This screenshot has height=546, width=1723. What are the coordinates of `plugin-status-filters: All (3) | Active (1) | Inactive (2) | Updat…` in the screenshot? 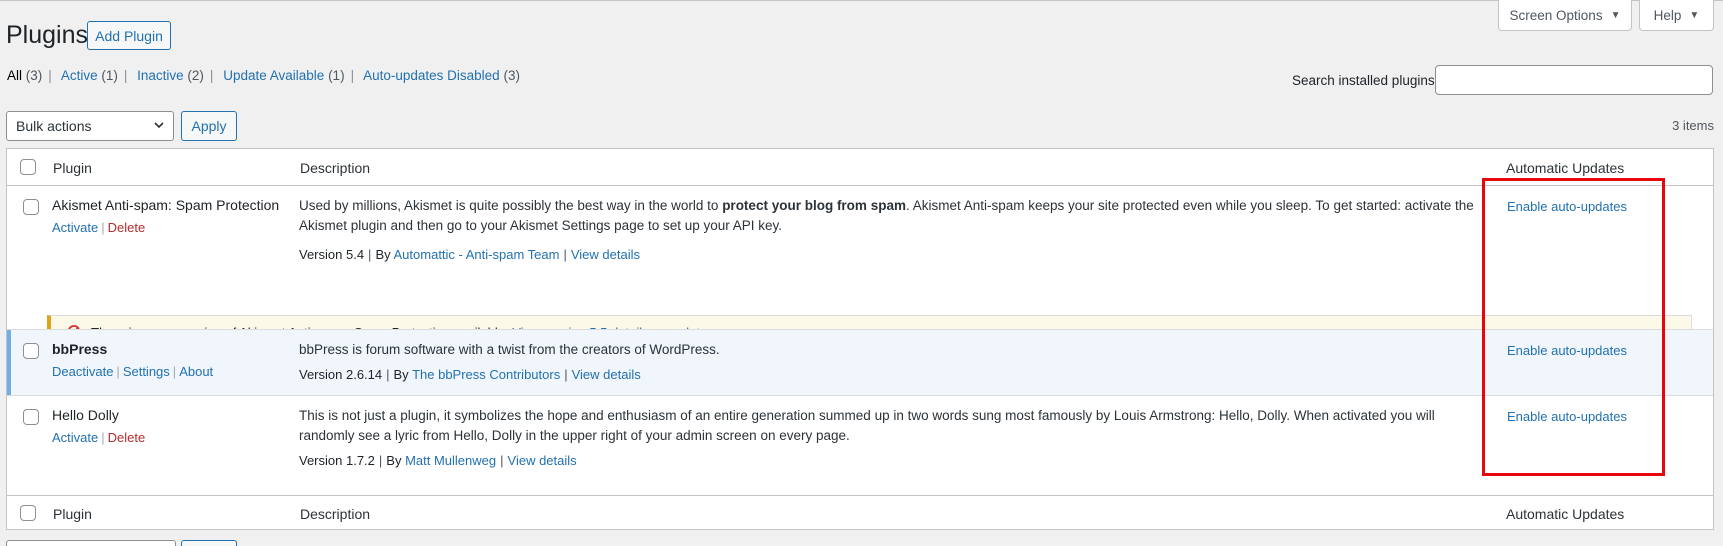 It's located at (263, 75).